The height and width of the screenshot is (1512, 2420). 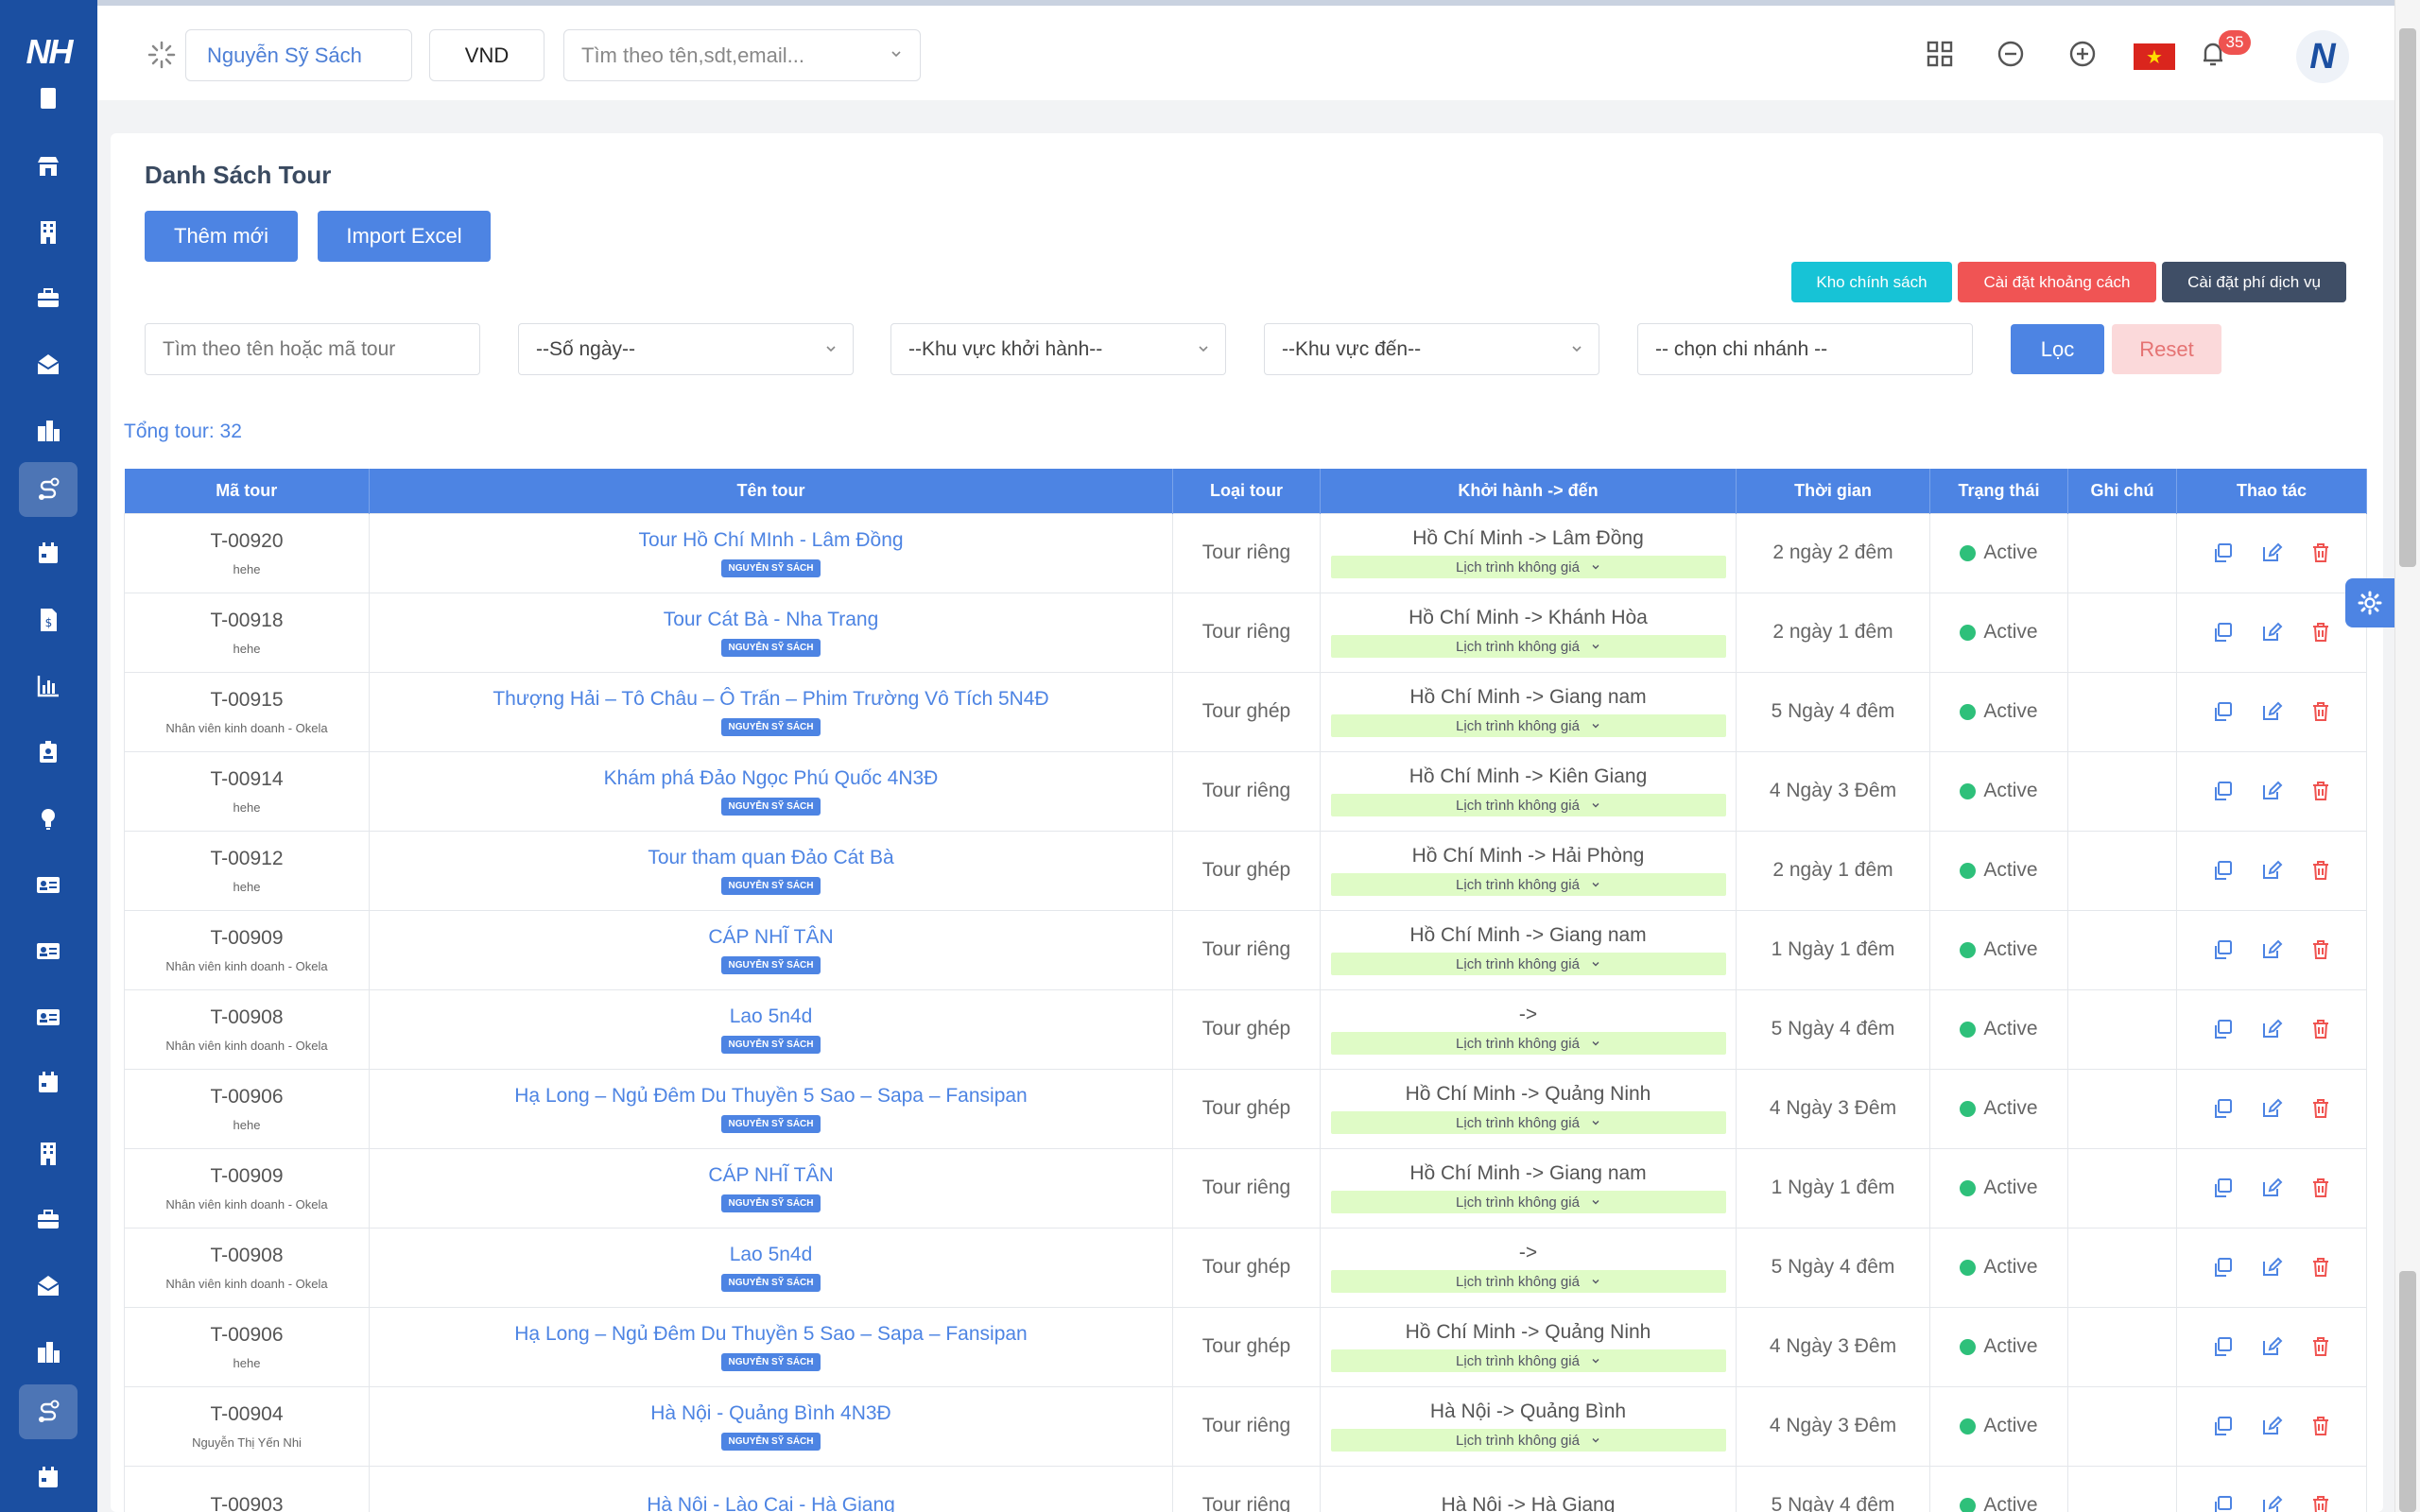 What do you see at coordinates (771, 491) in the screenshot?
I see `header-tour-name: Tên tour` at bounding box center [771, 491].